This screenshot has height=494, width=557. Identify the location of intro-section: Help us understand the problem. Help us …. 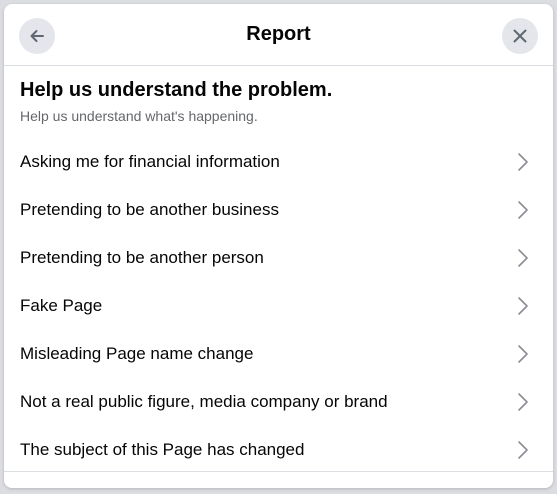
(278, 102).